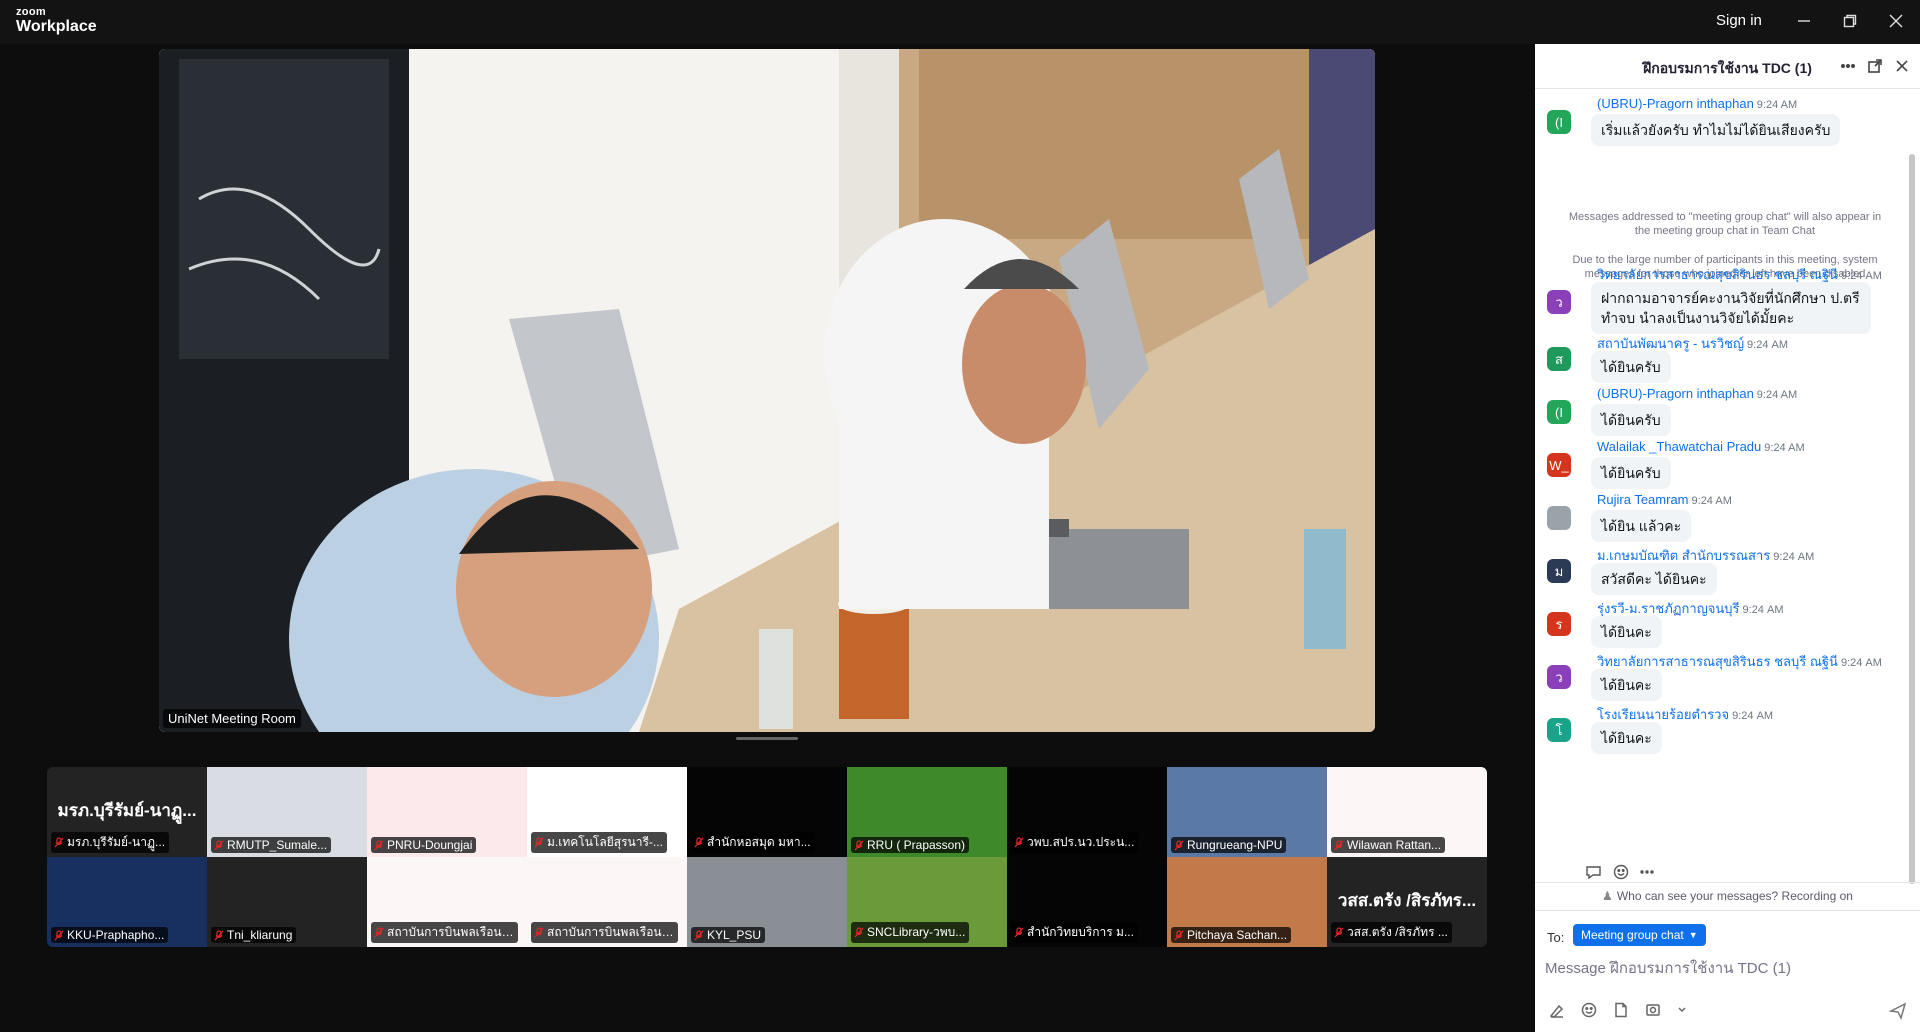 The height and width of the screenshot is (1032, 1920). What do you see at coordinates (424, 845) in the screenshot?
I see `participant-name: PNRU-Doungjai` at bounding box center [424, 845].